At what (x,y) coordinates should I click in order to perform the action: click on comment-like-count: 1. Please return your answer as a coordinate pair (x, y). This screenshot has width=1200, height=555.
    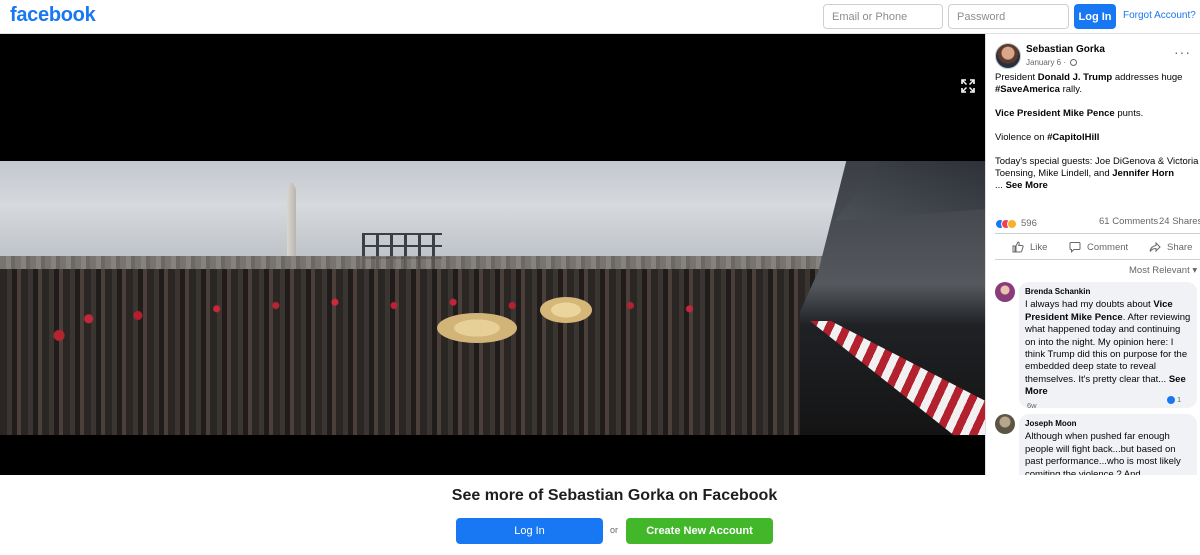
    Looking at the image, I should click on (1174, 399).